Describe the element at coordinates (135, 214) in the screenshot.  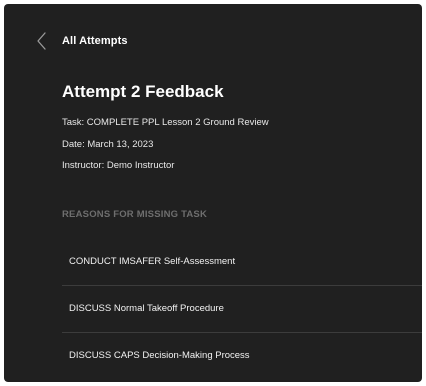
I see `reasons-section-header: REASONS FOR MISSING TASK` at that location.